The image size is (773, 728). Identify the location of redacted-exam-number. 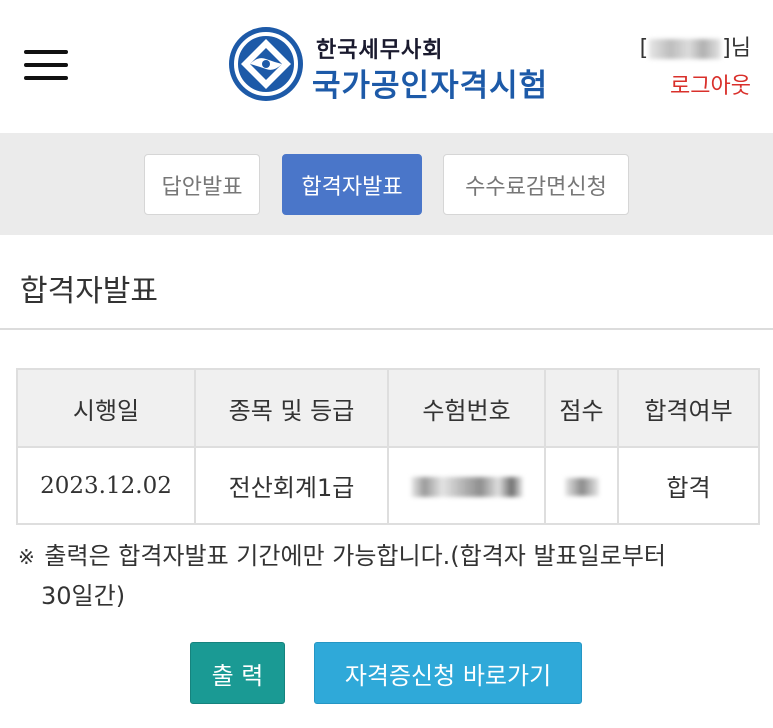
(466, 486).